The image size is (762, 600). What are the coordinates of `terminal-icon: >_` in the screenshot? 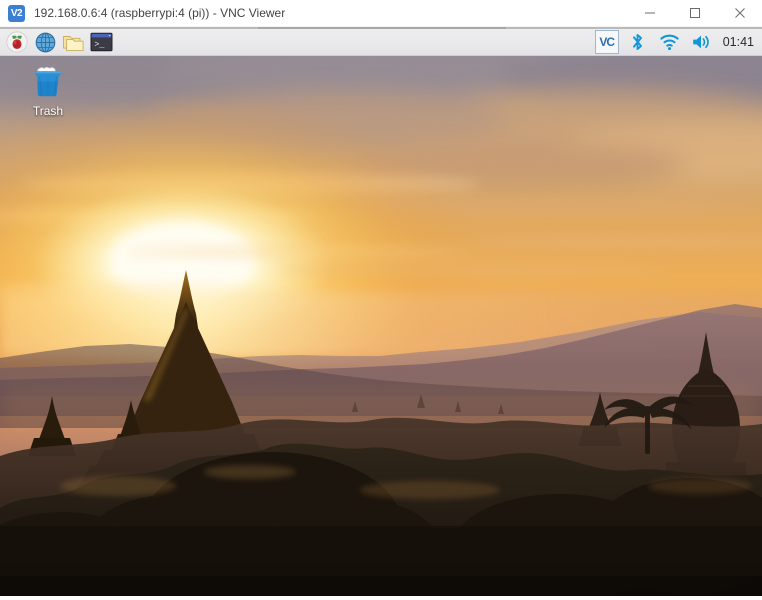 It's located at (101, 42).